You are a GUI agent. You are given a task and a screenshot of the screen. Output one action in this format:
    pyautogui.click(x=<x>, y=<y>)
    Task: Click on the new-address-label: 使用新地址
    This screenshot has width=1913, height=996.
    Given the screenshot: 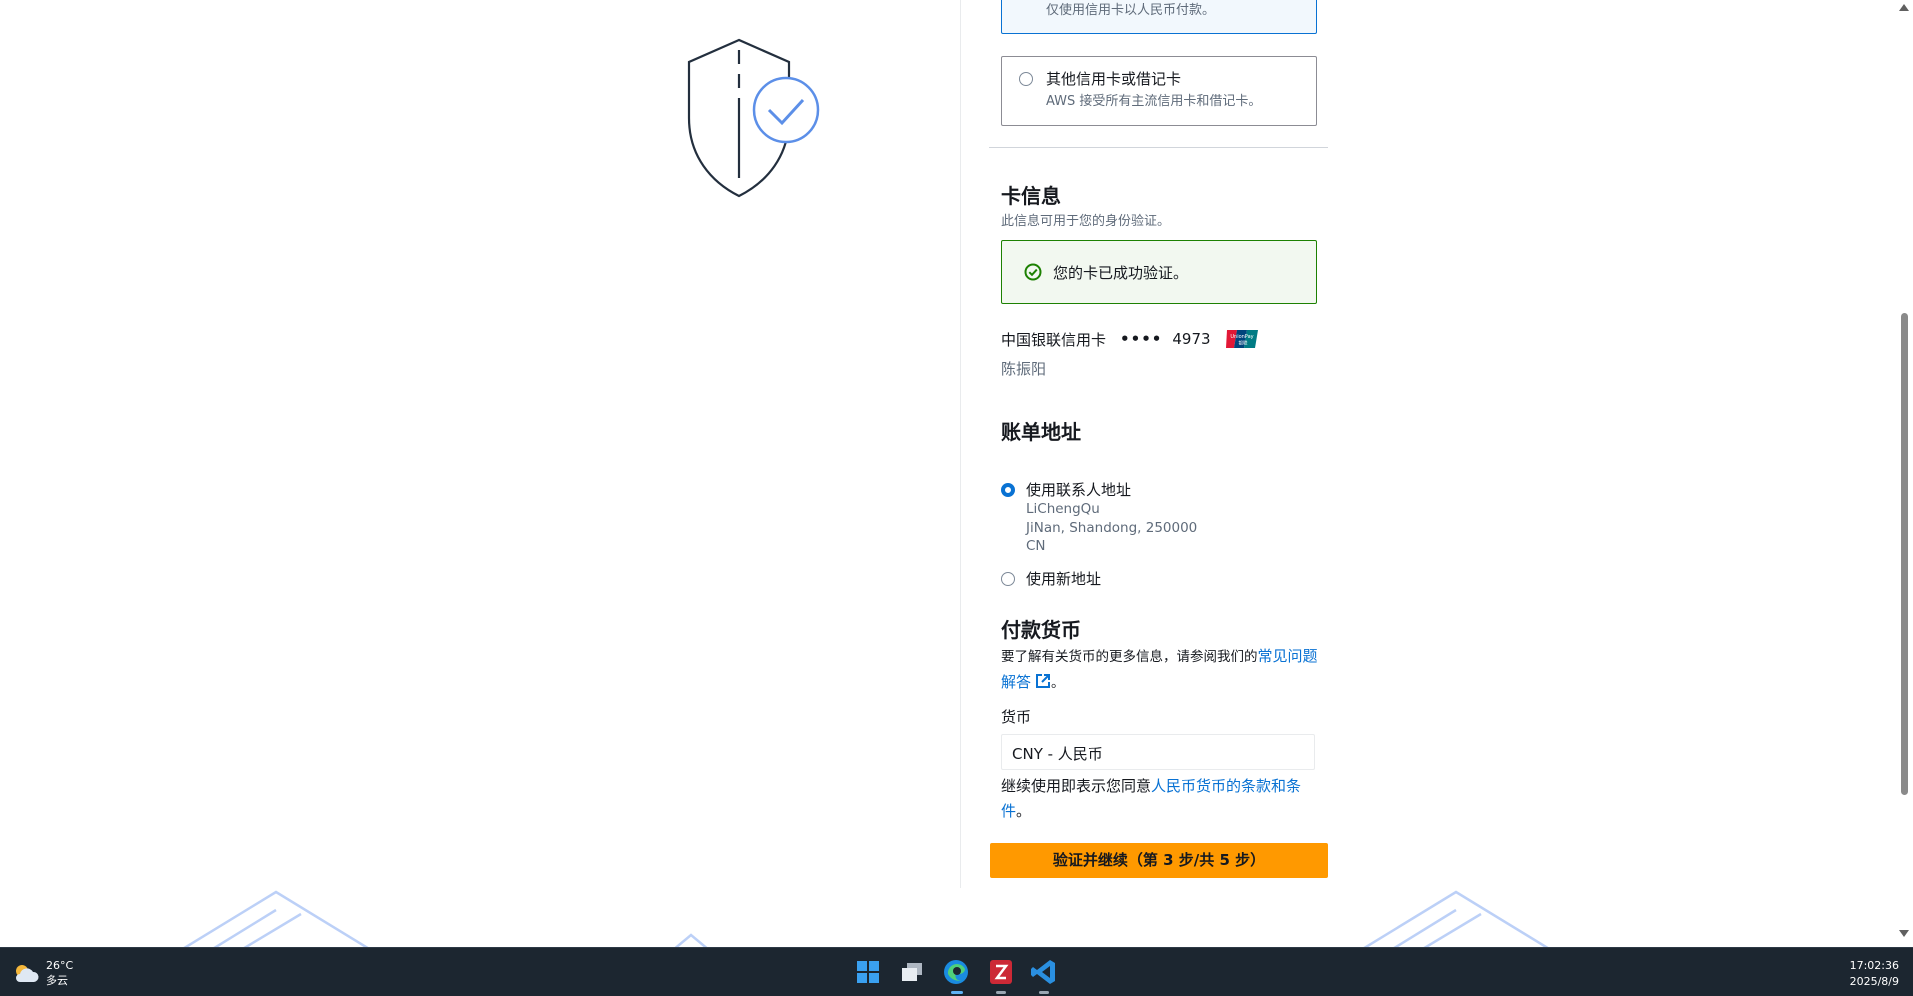 What is the action you would take?
    pyautogui.click(x=1064, y=579)
    